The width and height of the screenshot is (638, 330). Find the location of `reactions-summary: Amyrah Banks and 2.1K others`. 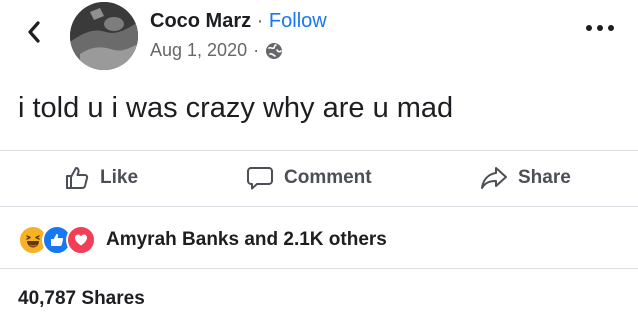

reactions-summary: Amyrah Banks and 2.1K others is located at coordinates (202, 240).